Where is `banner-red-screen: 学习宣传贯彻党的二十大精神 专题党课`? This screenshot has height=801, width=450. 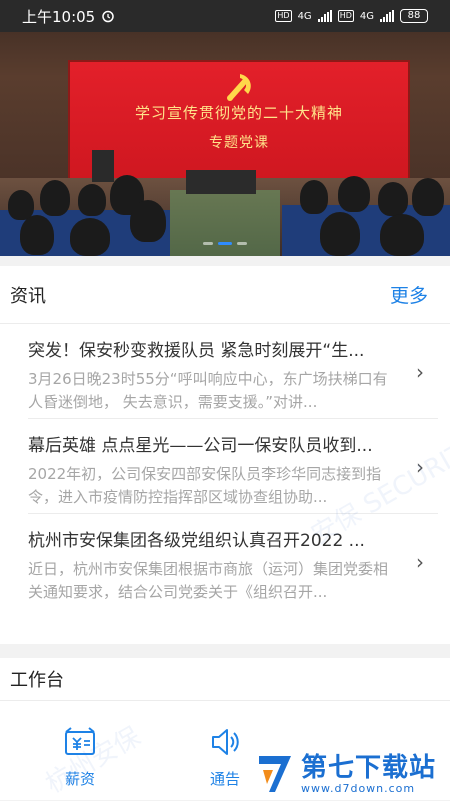 banner-red-screen: 学习宣传贯彻党的二十大精神 专题党课 is located at coordinates (239, 121).